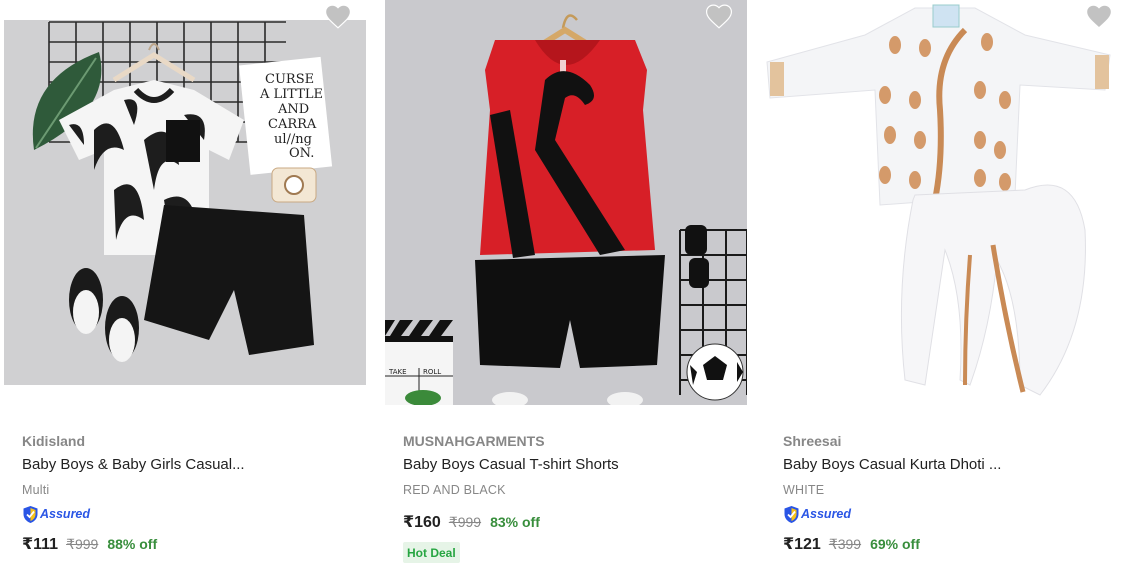  I want to click on selling-price: ₹111, so click(40, 544).